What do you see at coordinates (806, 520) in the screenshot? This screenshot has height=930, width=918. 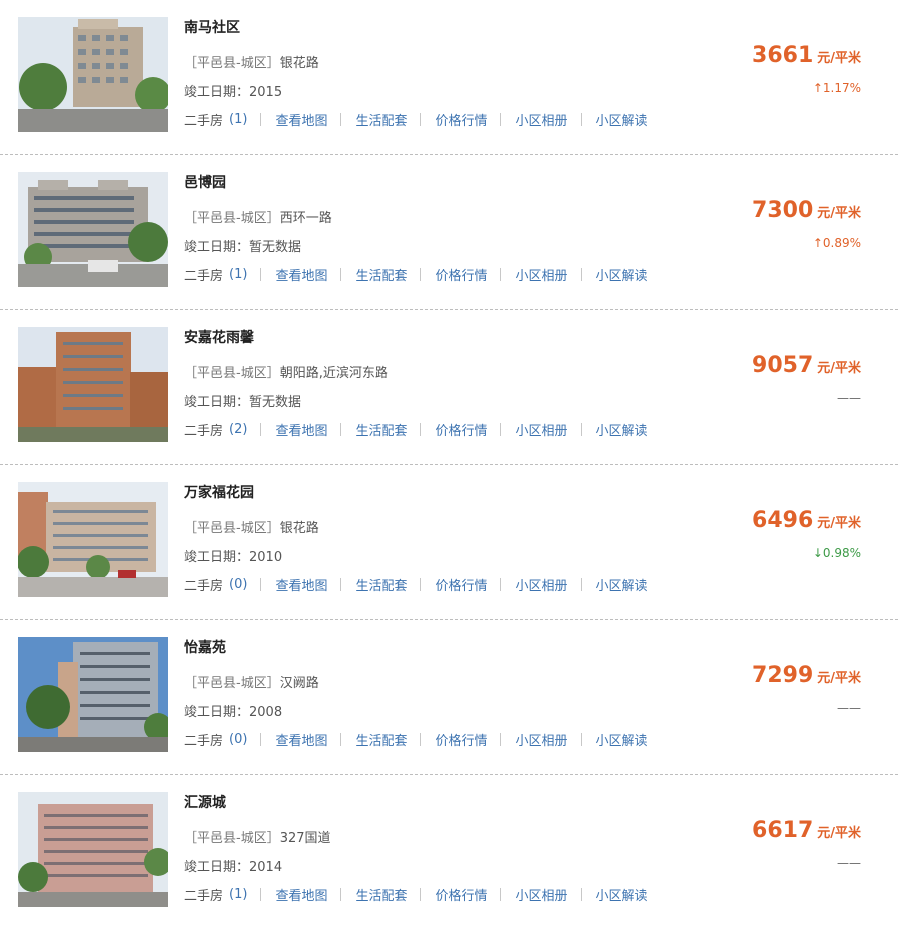 I see `price-block: 6496 元/平米` at bounding box center [806, 520].